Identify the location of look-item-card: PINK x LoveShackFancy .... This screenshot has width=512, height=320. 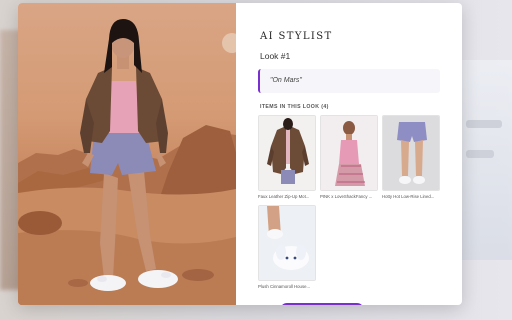
(349, 157).